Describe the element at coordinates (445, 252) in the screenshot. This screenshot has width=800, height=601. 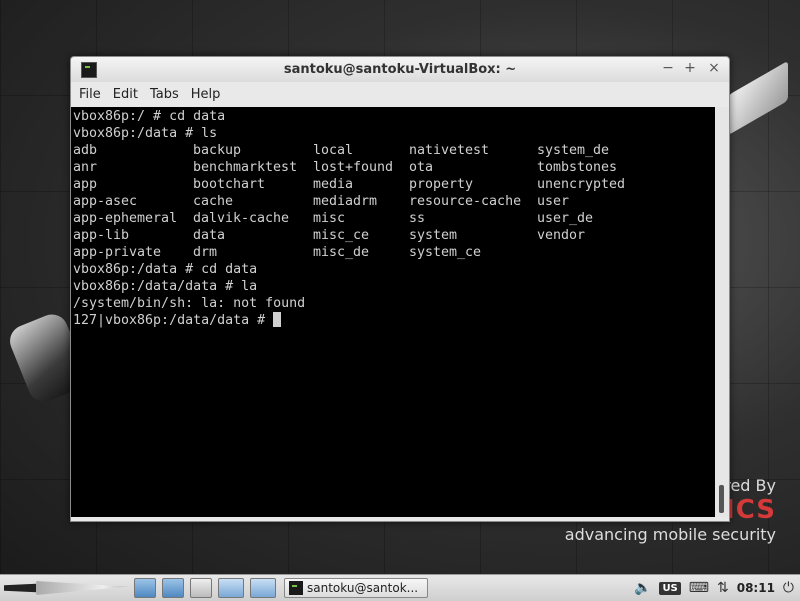
I see `ls-entry: system_ce` at that location.